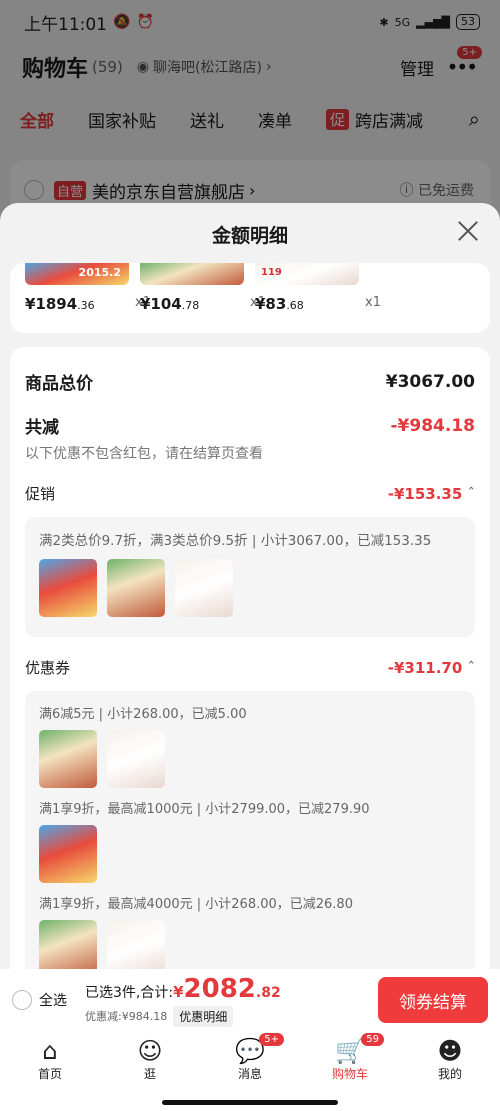 The height and width of the screenshot is (1111, 500). I want to click on coupon-value: -¥311.70, so click(425, 667).